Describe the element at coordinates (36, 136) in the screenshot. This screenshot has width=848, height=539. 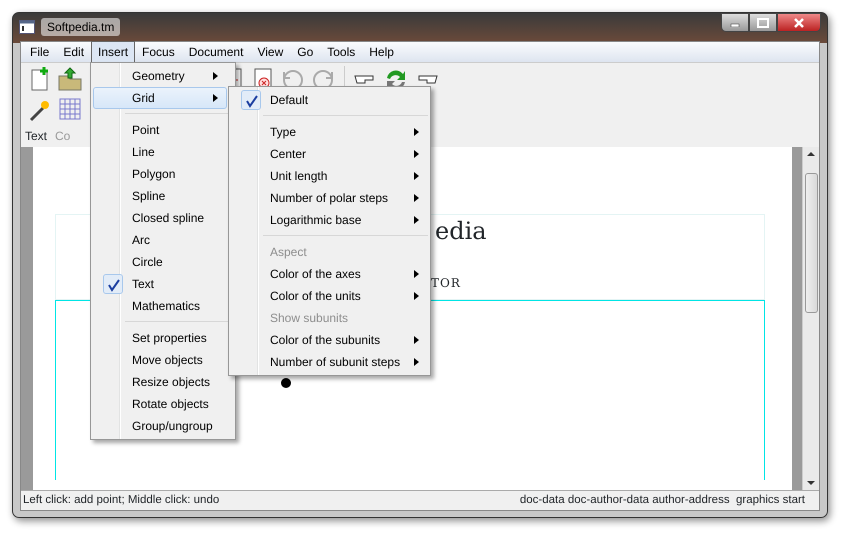
I see `mode-tab: Text` at that location.